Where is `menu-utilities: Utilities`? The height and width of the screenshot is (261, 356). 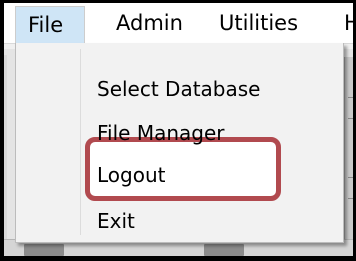 menu-utilities: Utilities is located at coordinates (258, 23).